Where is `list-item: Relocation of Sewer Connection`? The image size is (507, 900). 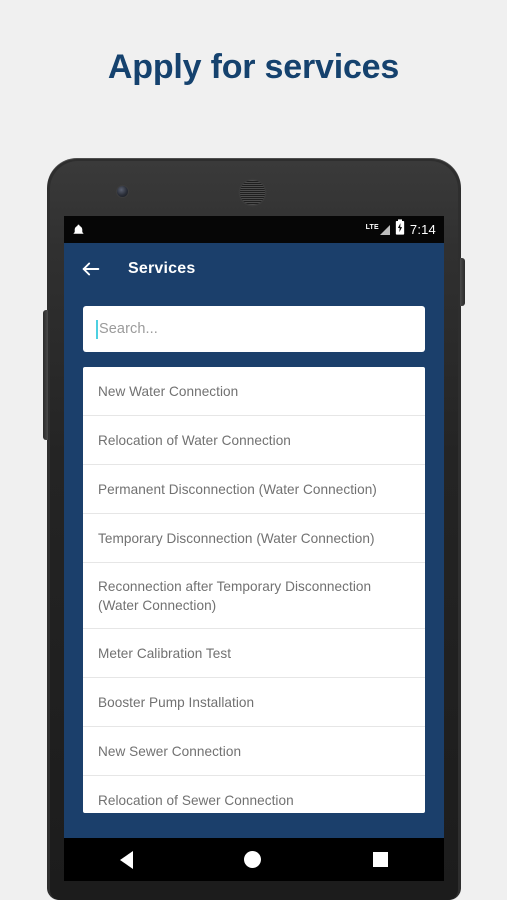 list-item: Relocation of Sewer Connection is located at coordinates (254, 794).